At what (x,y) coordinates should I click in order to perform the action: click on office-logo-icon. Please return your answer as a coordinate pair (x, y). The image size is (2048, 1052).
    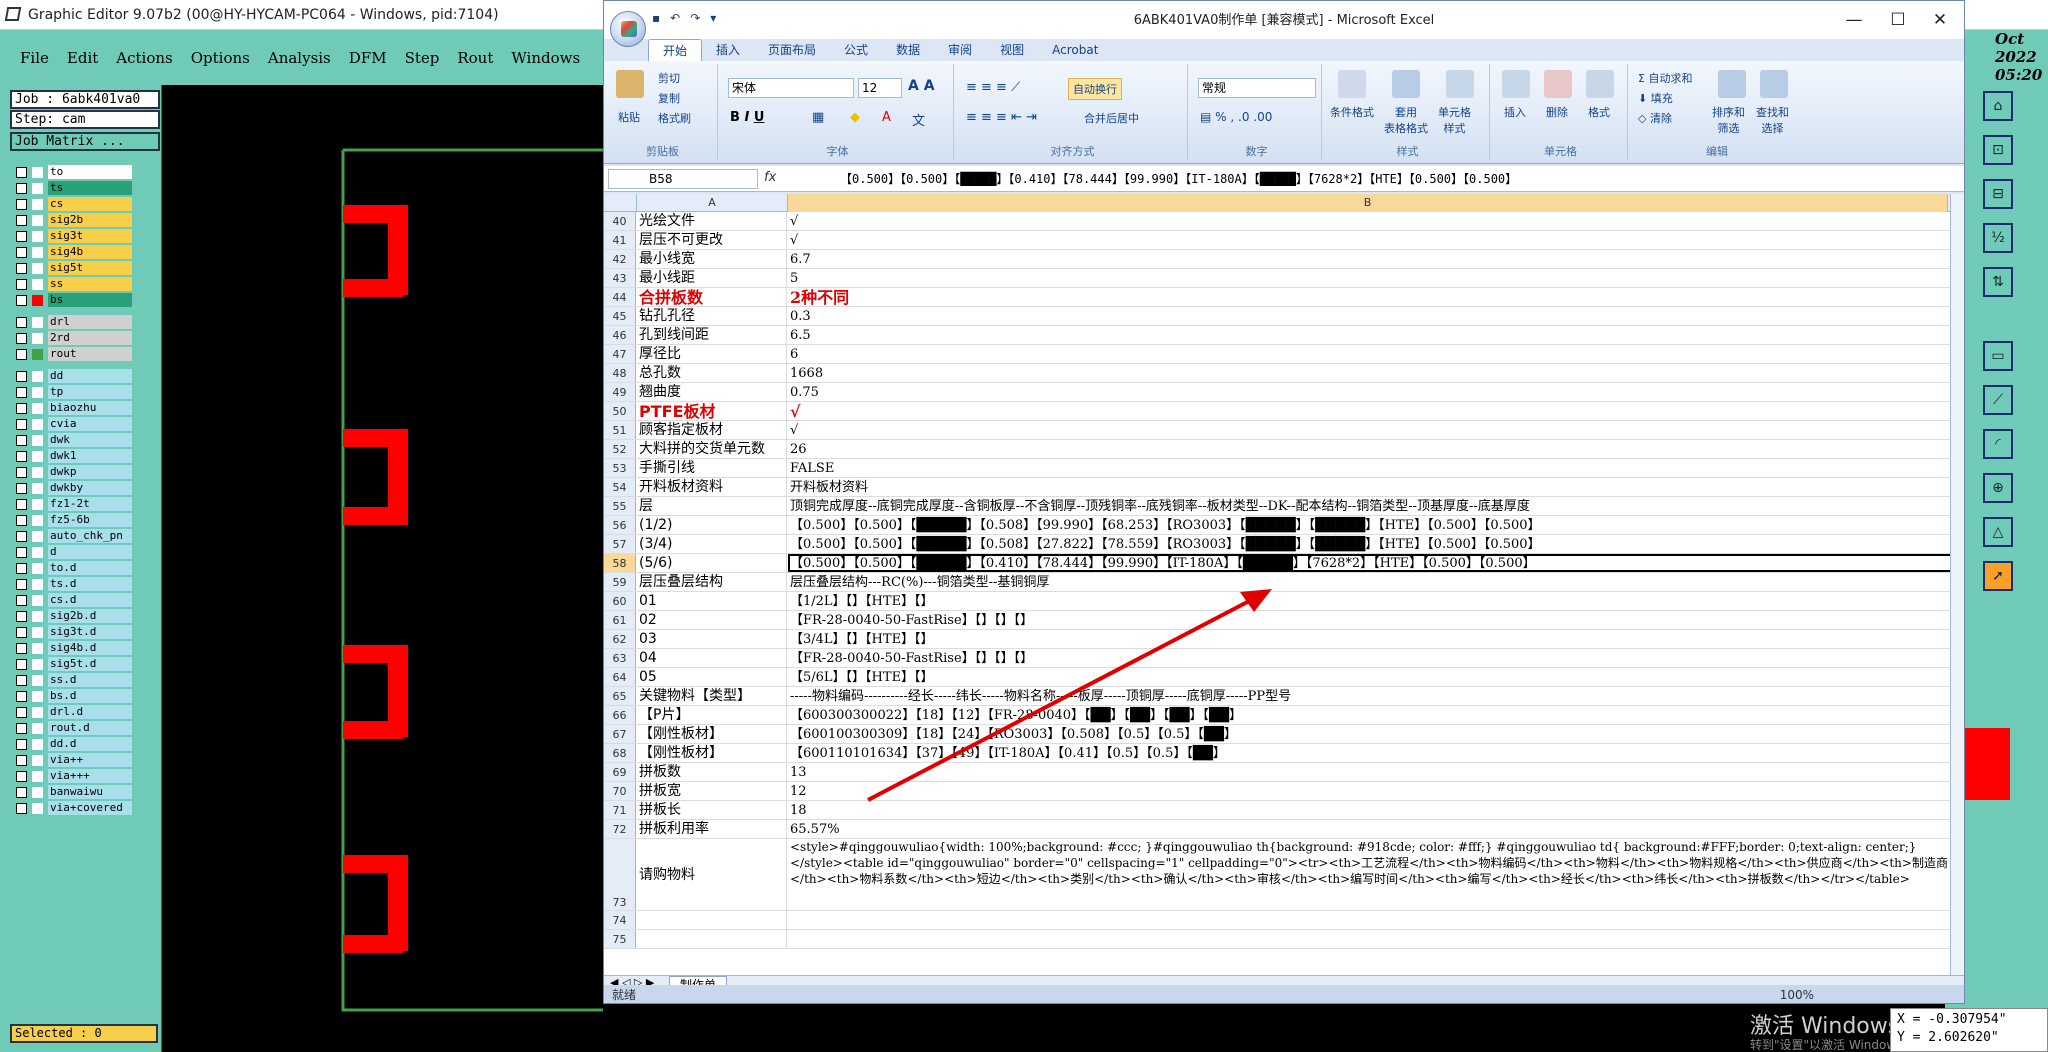
    Looking at the image, I should click on (629, 29).